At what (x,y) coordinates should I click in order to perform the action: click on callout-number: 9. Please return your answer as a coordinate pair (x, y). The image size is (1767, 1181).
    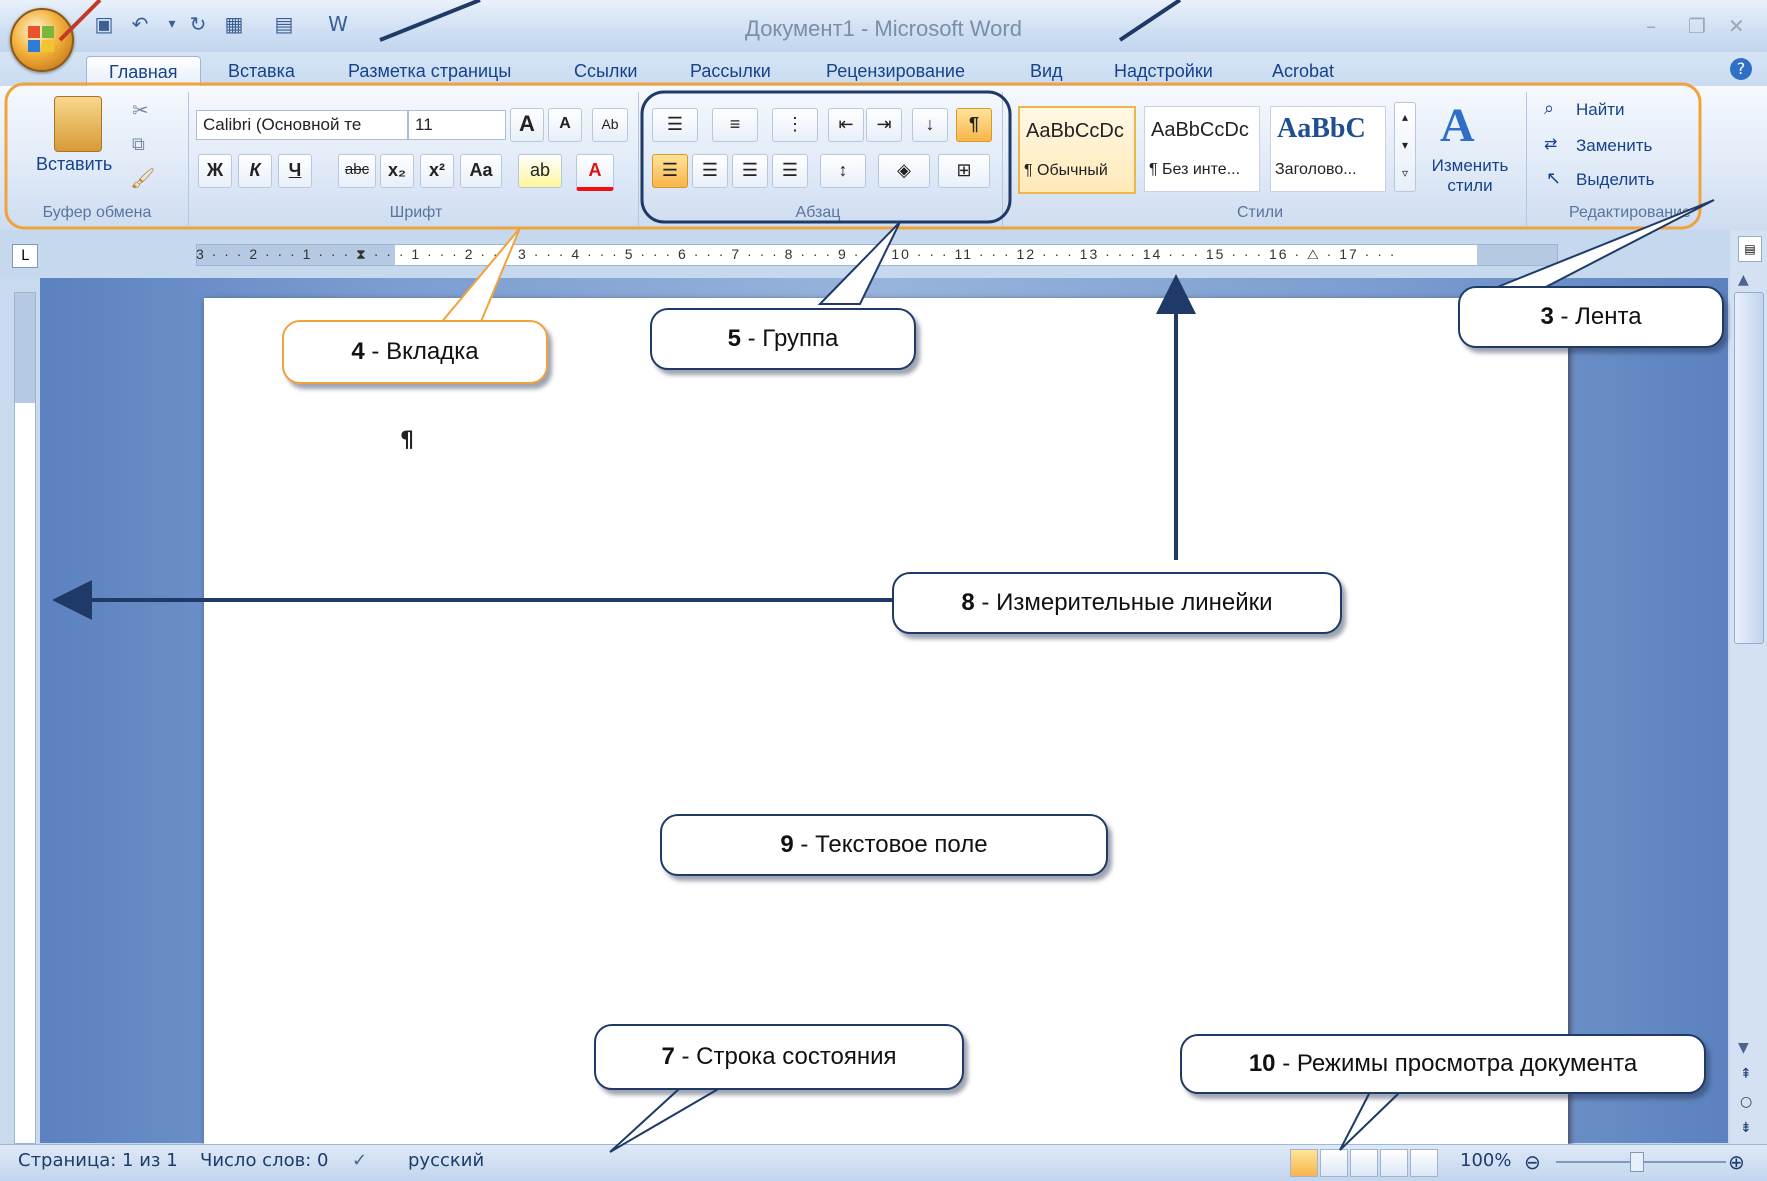
    Looking at the image, I should click on (787, 844).